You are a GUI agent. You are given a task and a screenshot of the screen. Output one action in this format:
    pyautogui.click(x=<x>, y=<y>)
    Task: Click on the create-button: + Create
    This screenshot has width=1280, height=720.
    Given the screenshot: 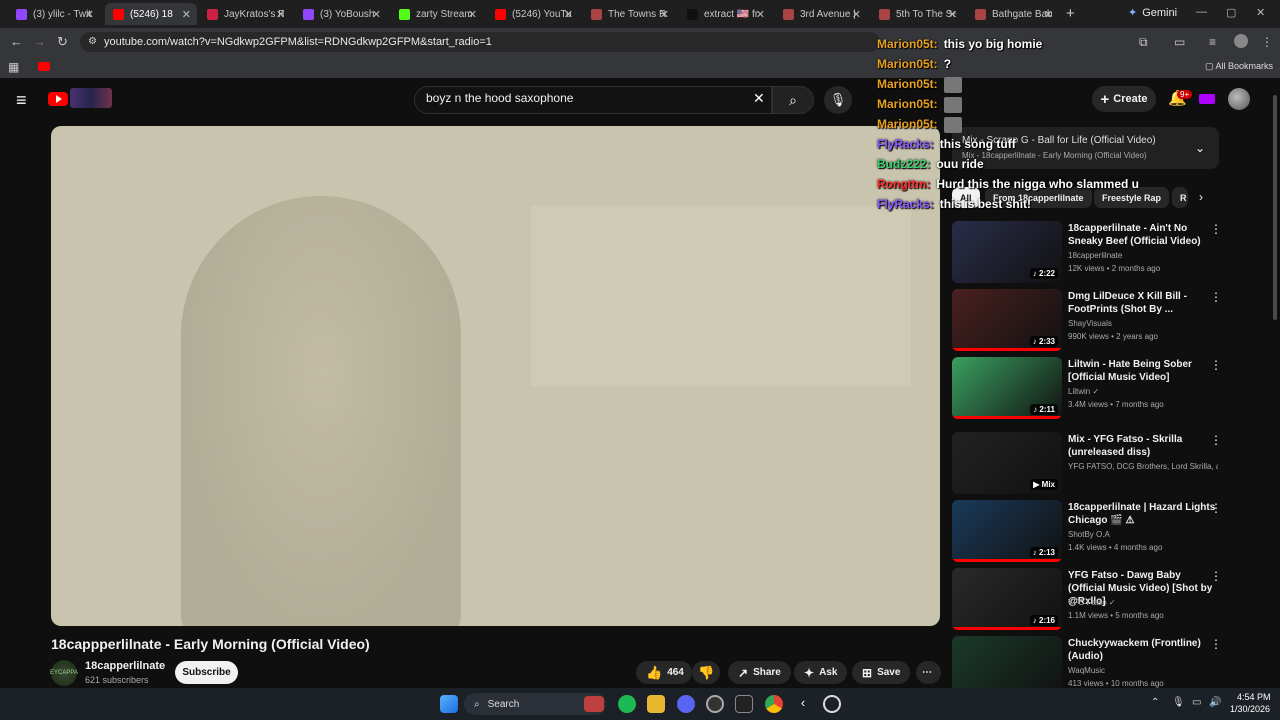 What is the action you would take?
    pyautogui.click(x=1124, y=99)
    